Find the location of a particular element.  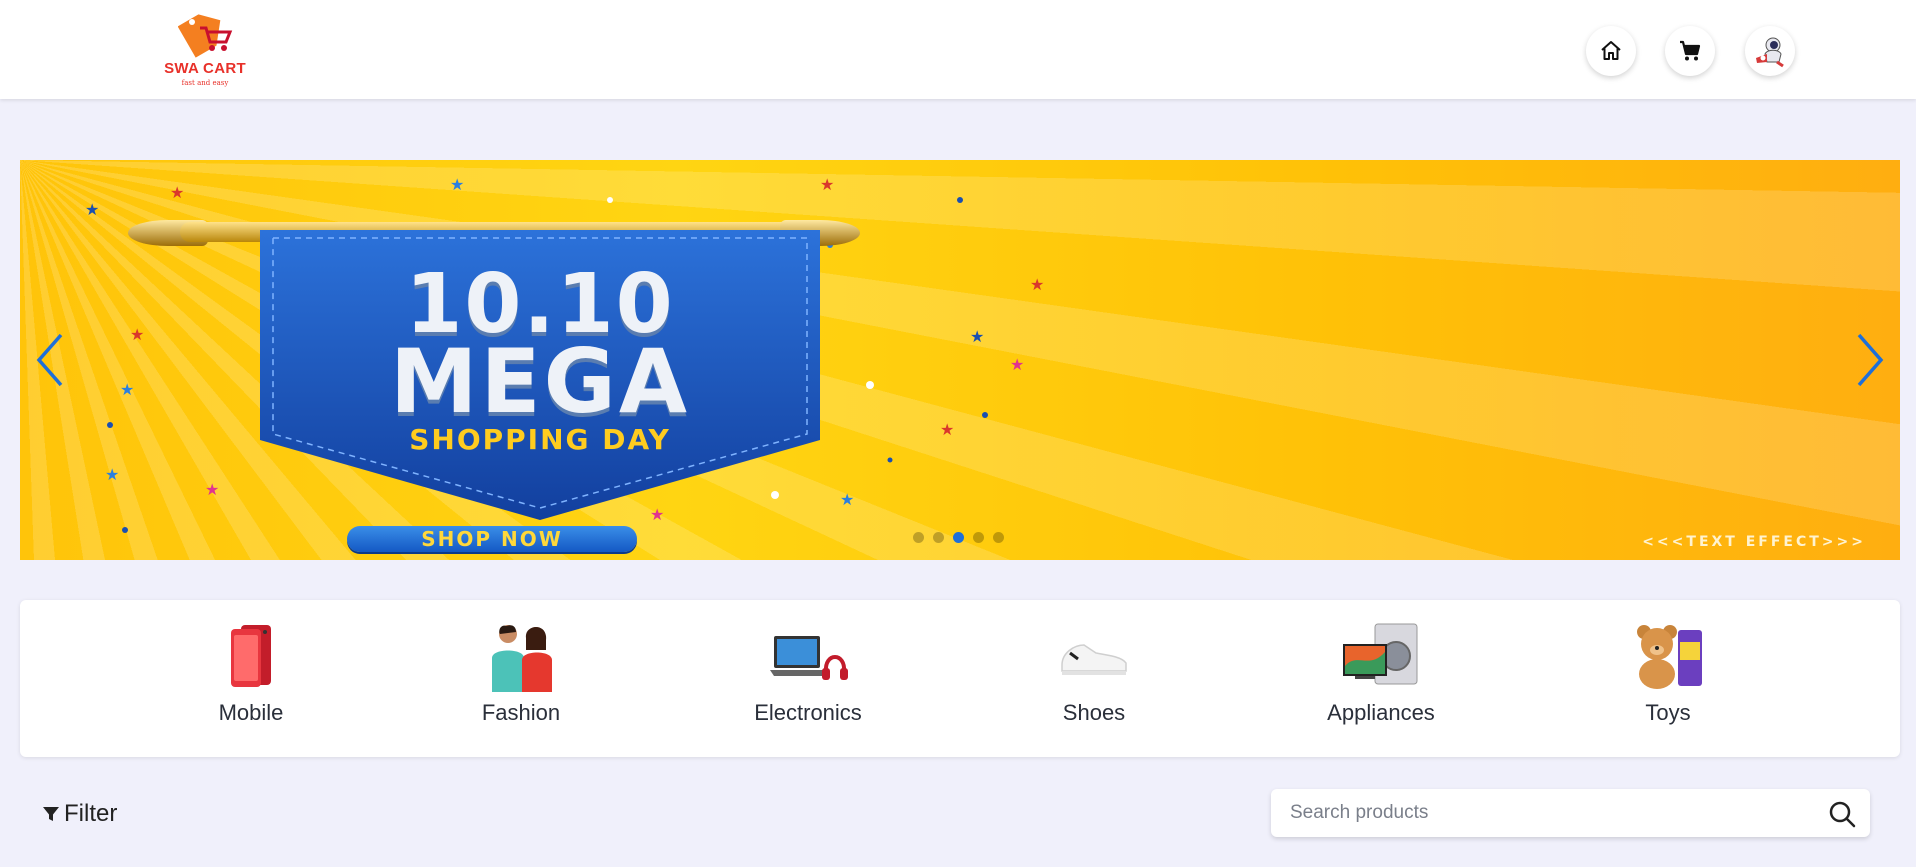

cart-button is located at coordinates (1690, 51).